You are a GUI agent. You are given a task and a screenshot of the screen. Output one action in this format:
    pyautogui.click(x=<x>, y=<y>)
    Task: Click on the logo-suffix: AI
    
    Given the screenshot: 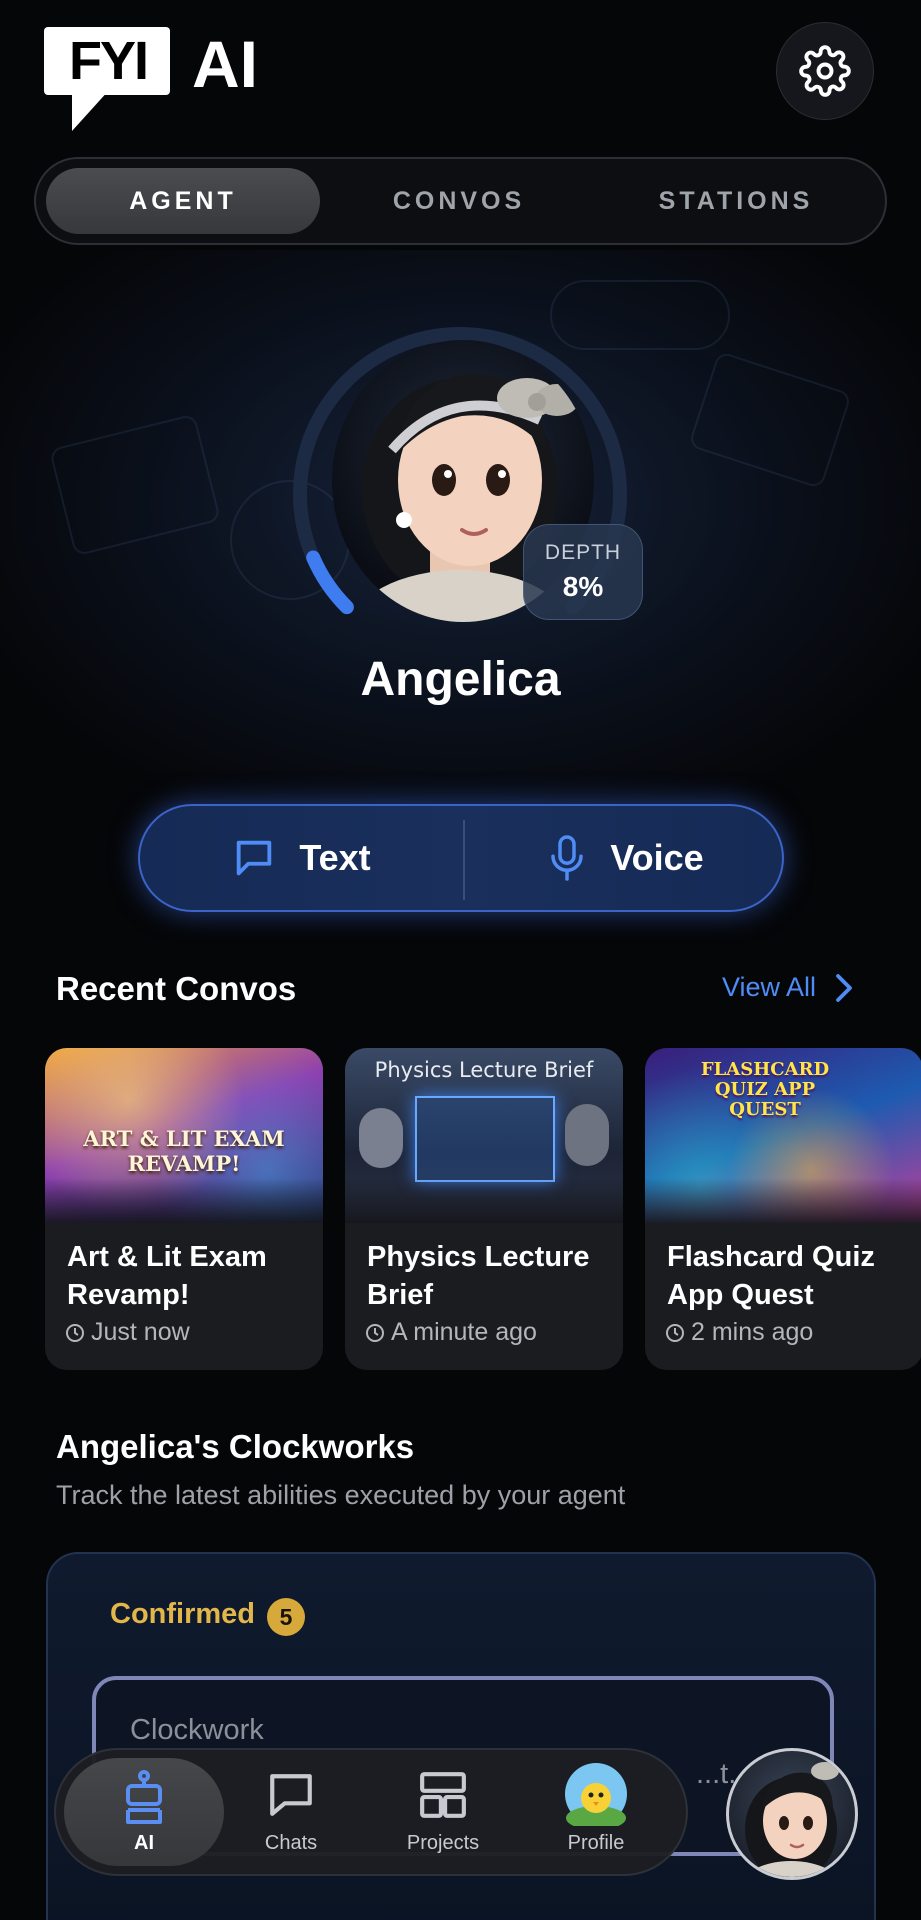 What is the action you would take?
    pyautogui.click(x=225, y=64)
    